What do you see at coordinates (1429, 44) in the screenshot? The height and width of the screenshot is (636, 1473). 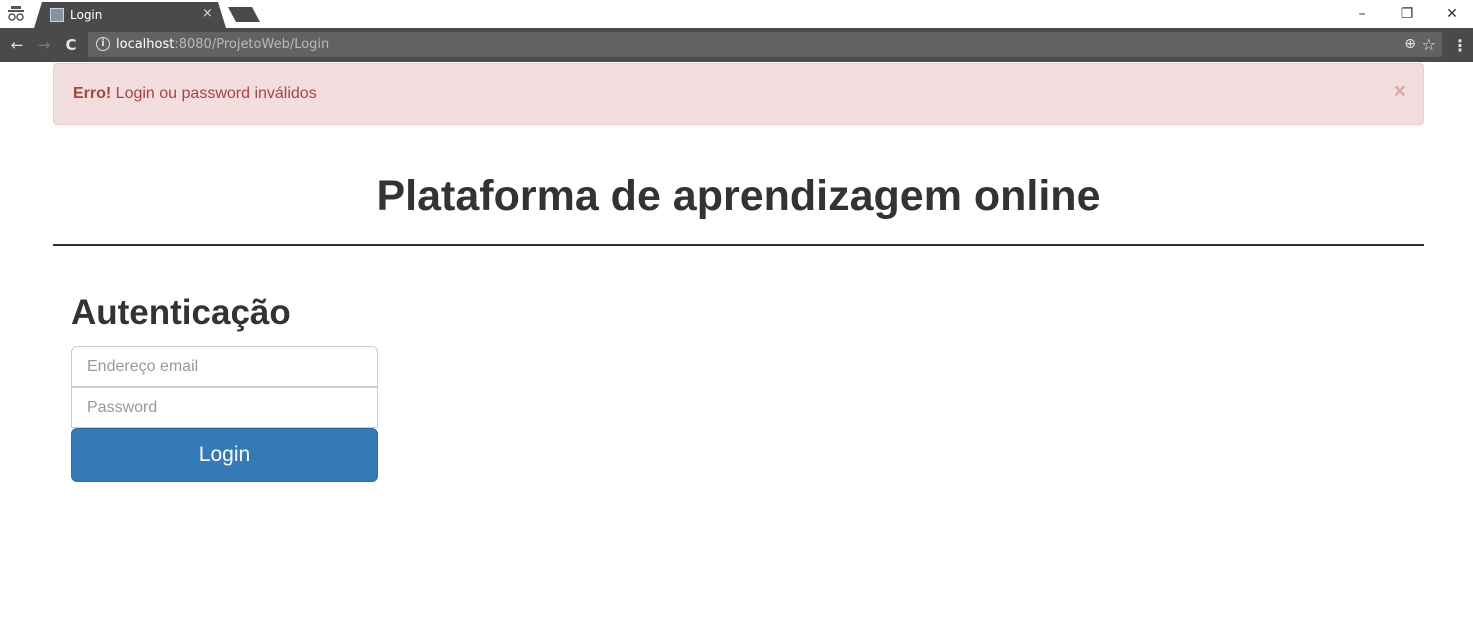 I see `bookmark-star-icon: ☆` at bounding box center [1429, 44].